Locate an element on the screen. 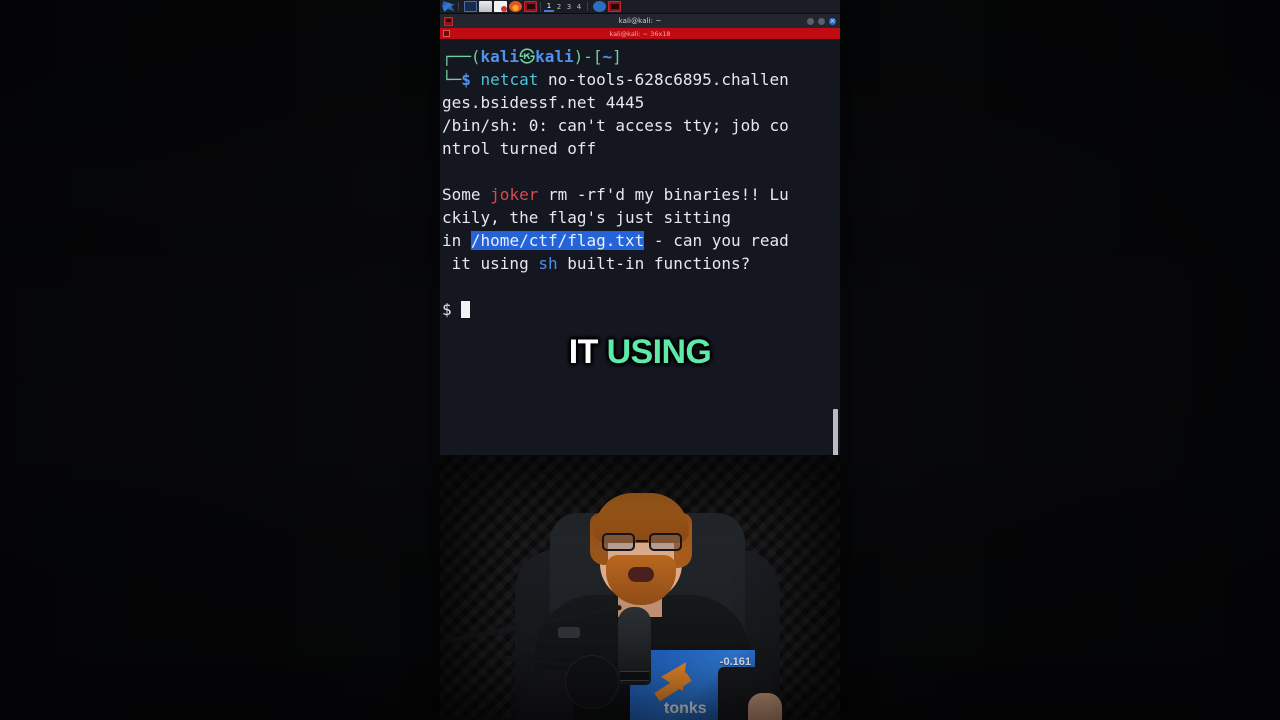 The height and width of the screenshot is (720, 1280). minimize-button is located at coordinates (810, 21).